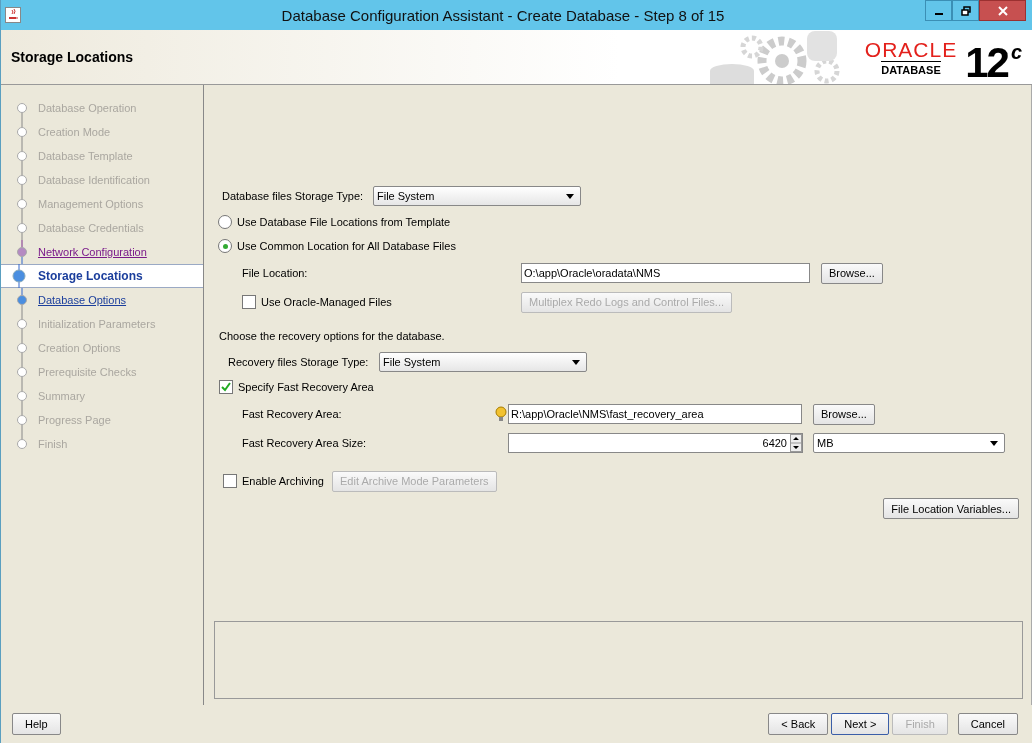  I want to click on lightbulb-icon, so click(501, 414).